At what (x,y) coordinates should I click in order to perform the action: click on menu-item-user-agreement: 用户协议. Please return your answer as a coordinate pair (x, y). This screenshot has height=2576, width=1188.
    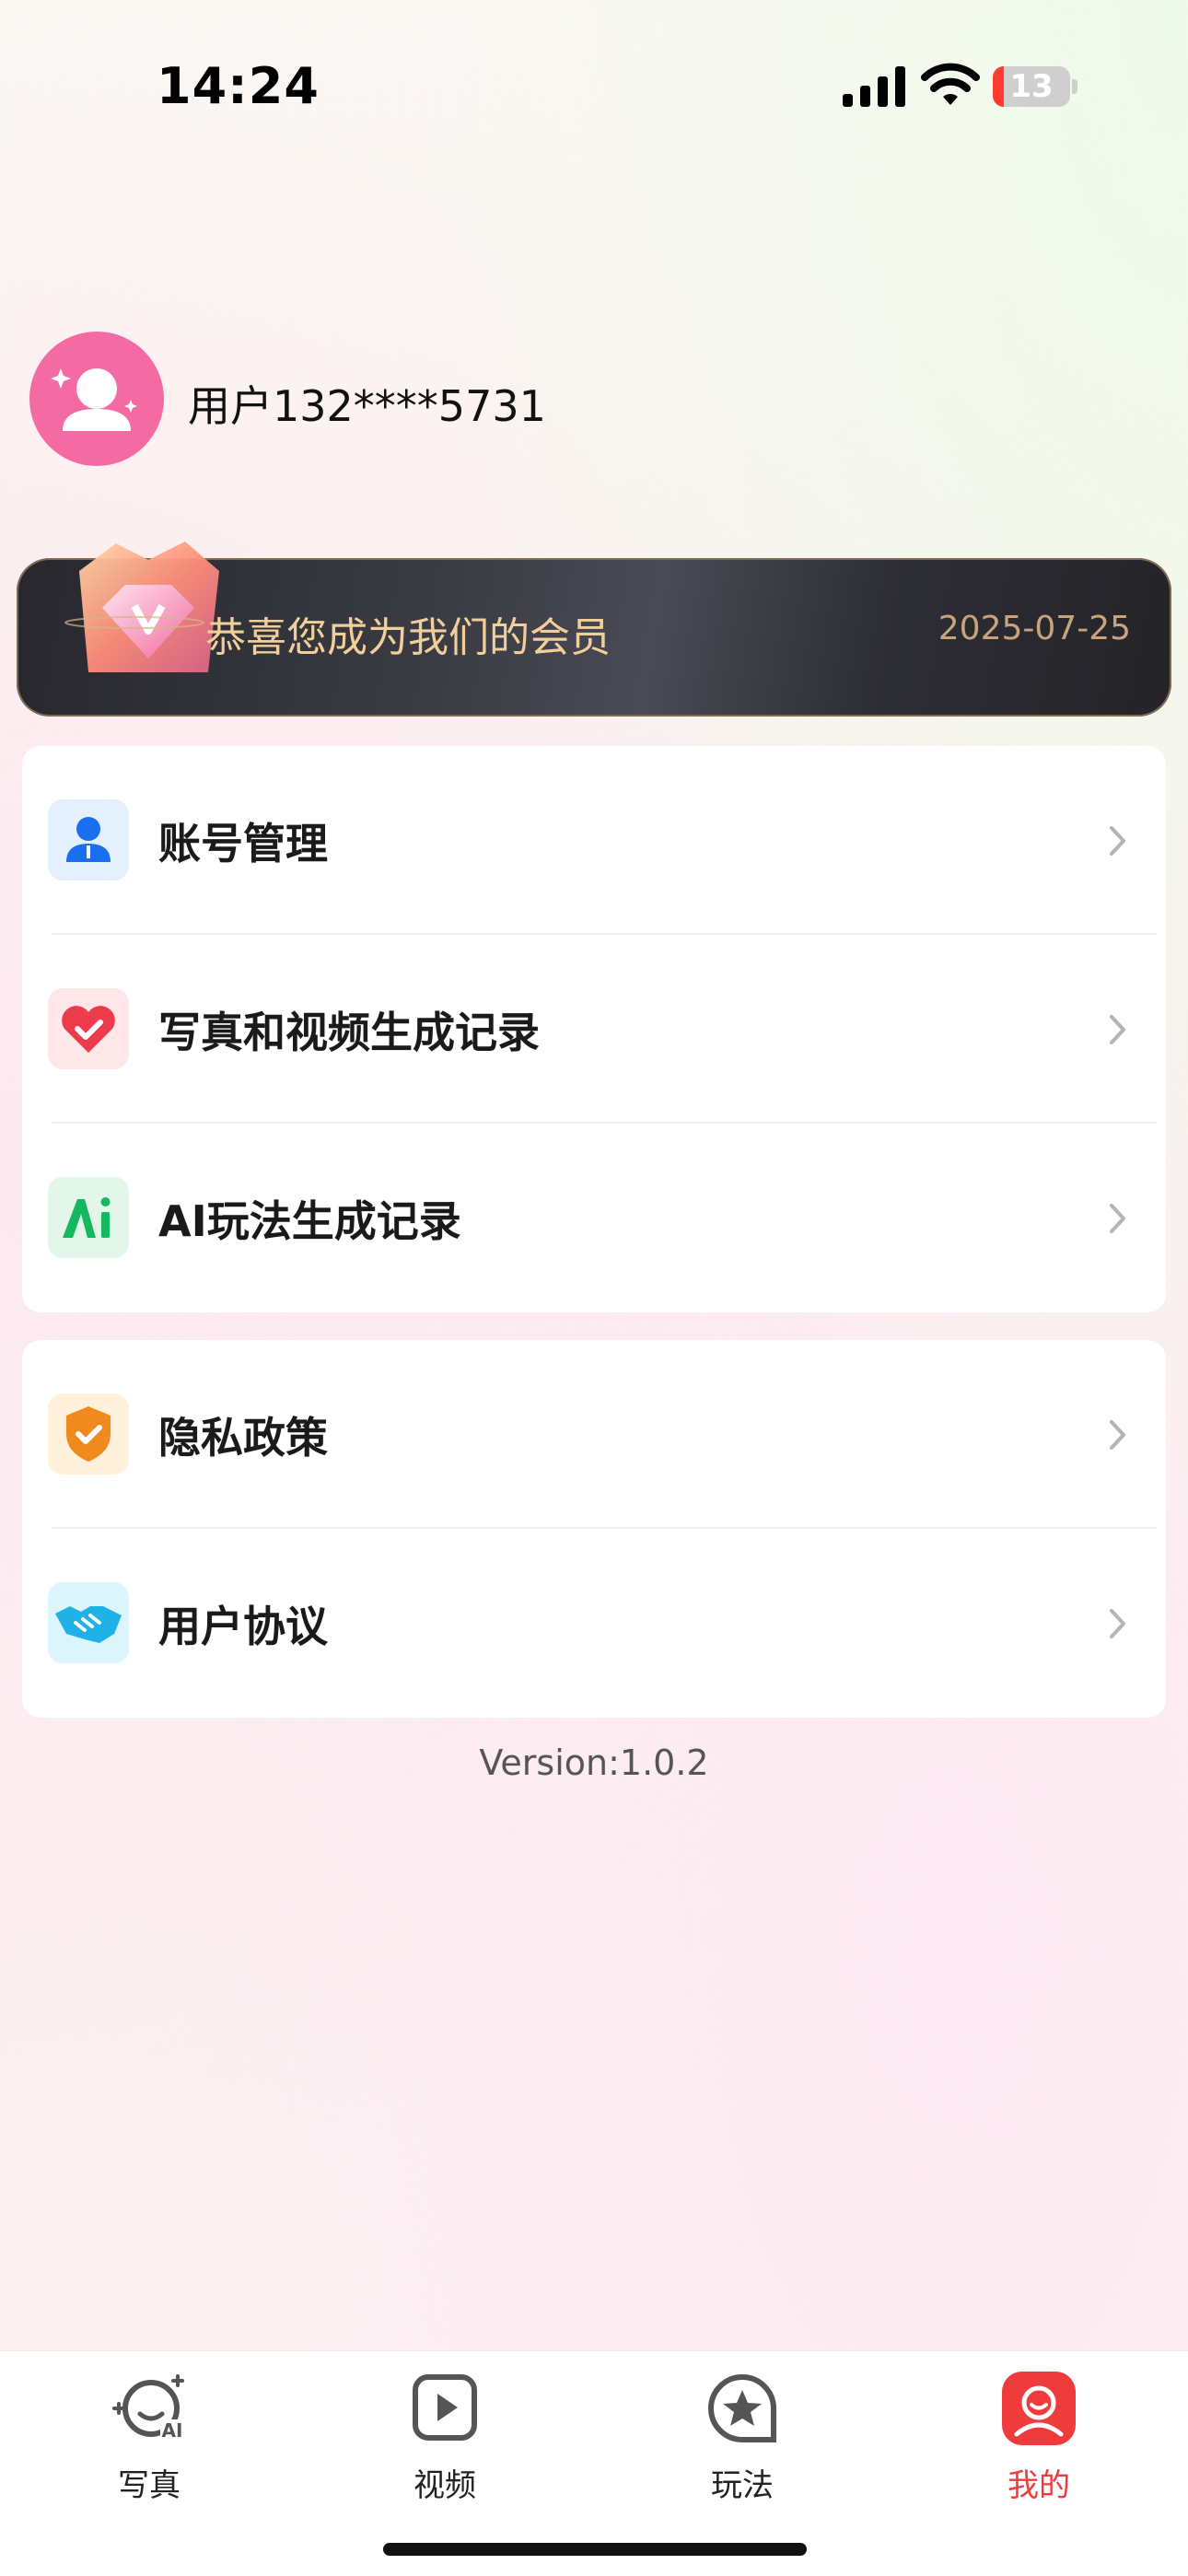
    Looking at the image, I should click on (594, 1624).